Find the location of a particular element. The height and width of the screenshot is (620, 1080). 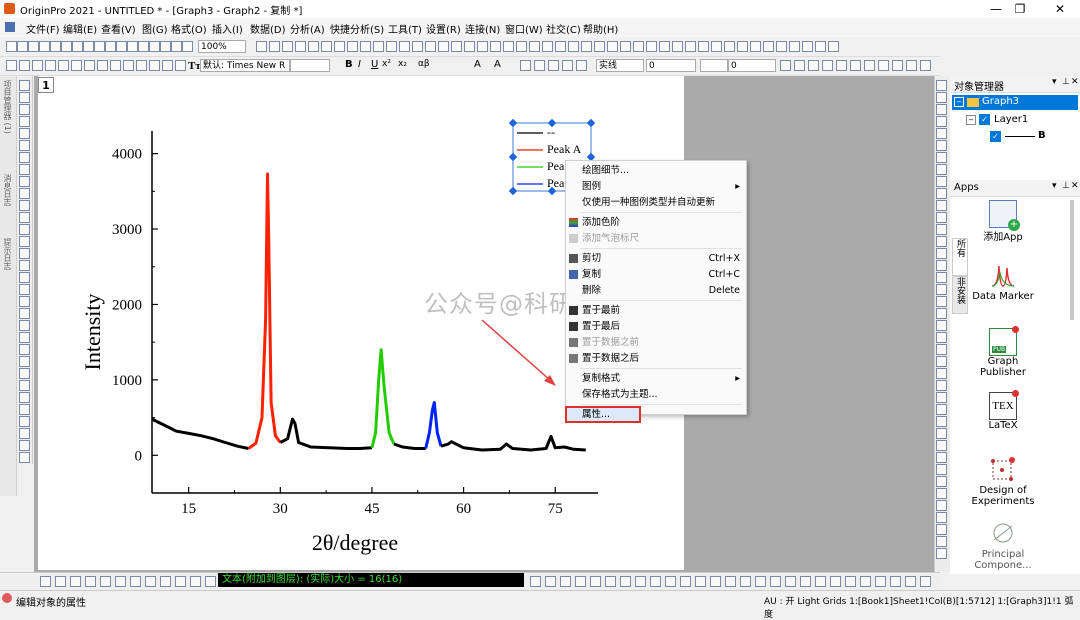

menu-analysis: 分析(A) is located at coordinates (307, 28).